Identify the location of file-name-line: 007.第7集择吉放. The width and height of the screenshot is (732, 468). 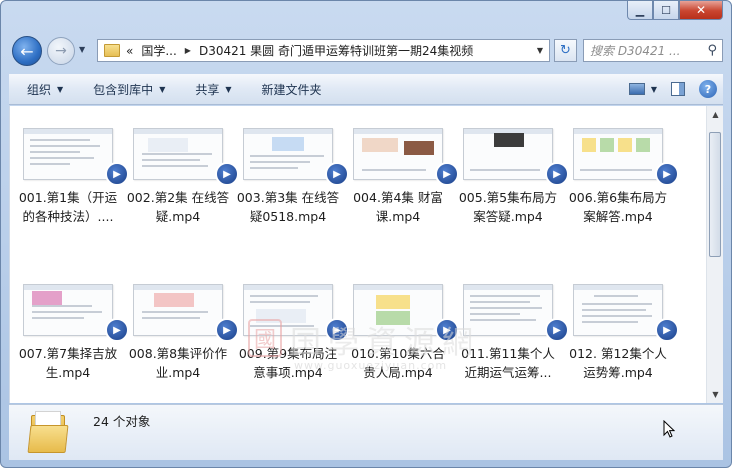
(68, 353).